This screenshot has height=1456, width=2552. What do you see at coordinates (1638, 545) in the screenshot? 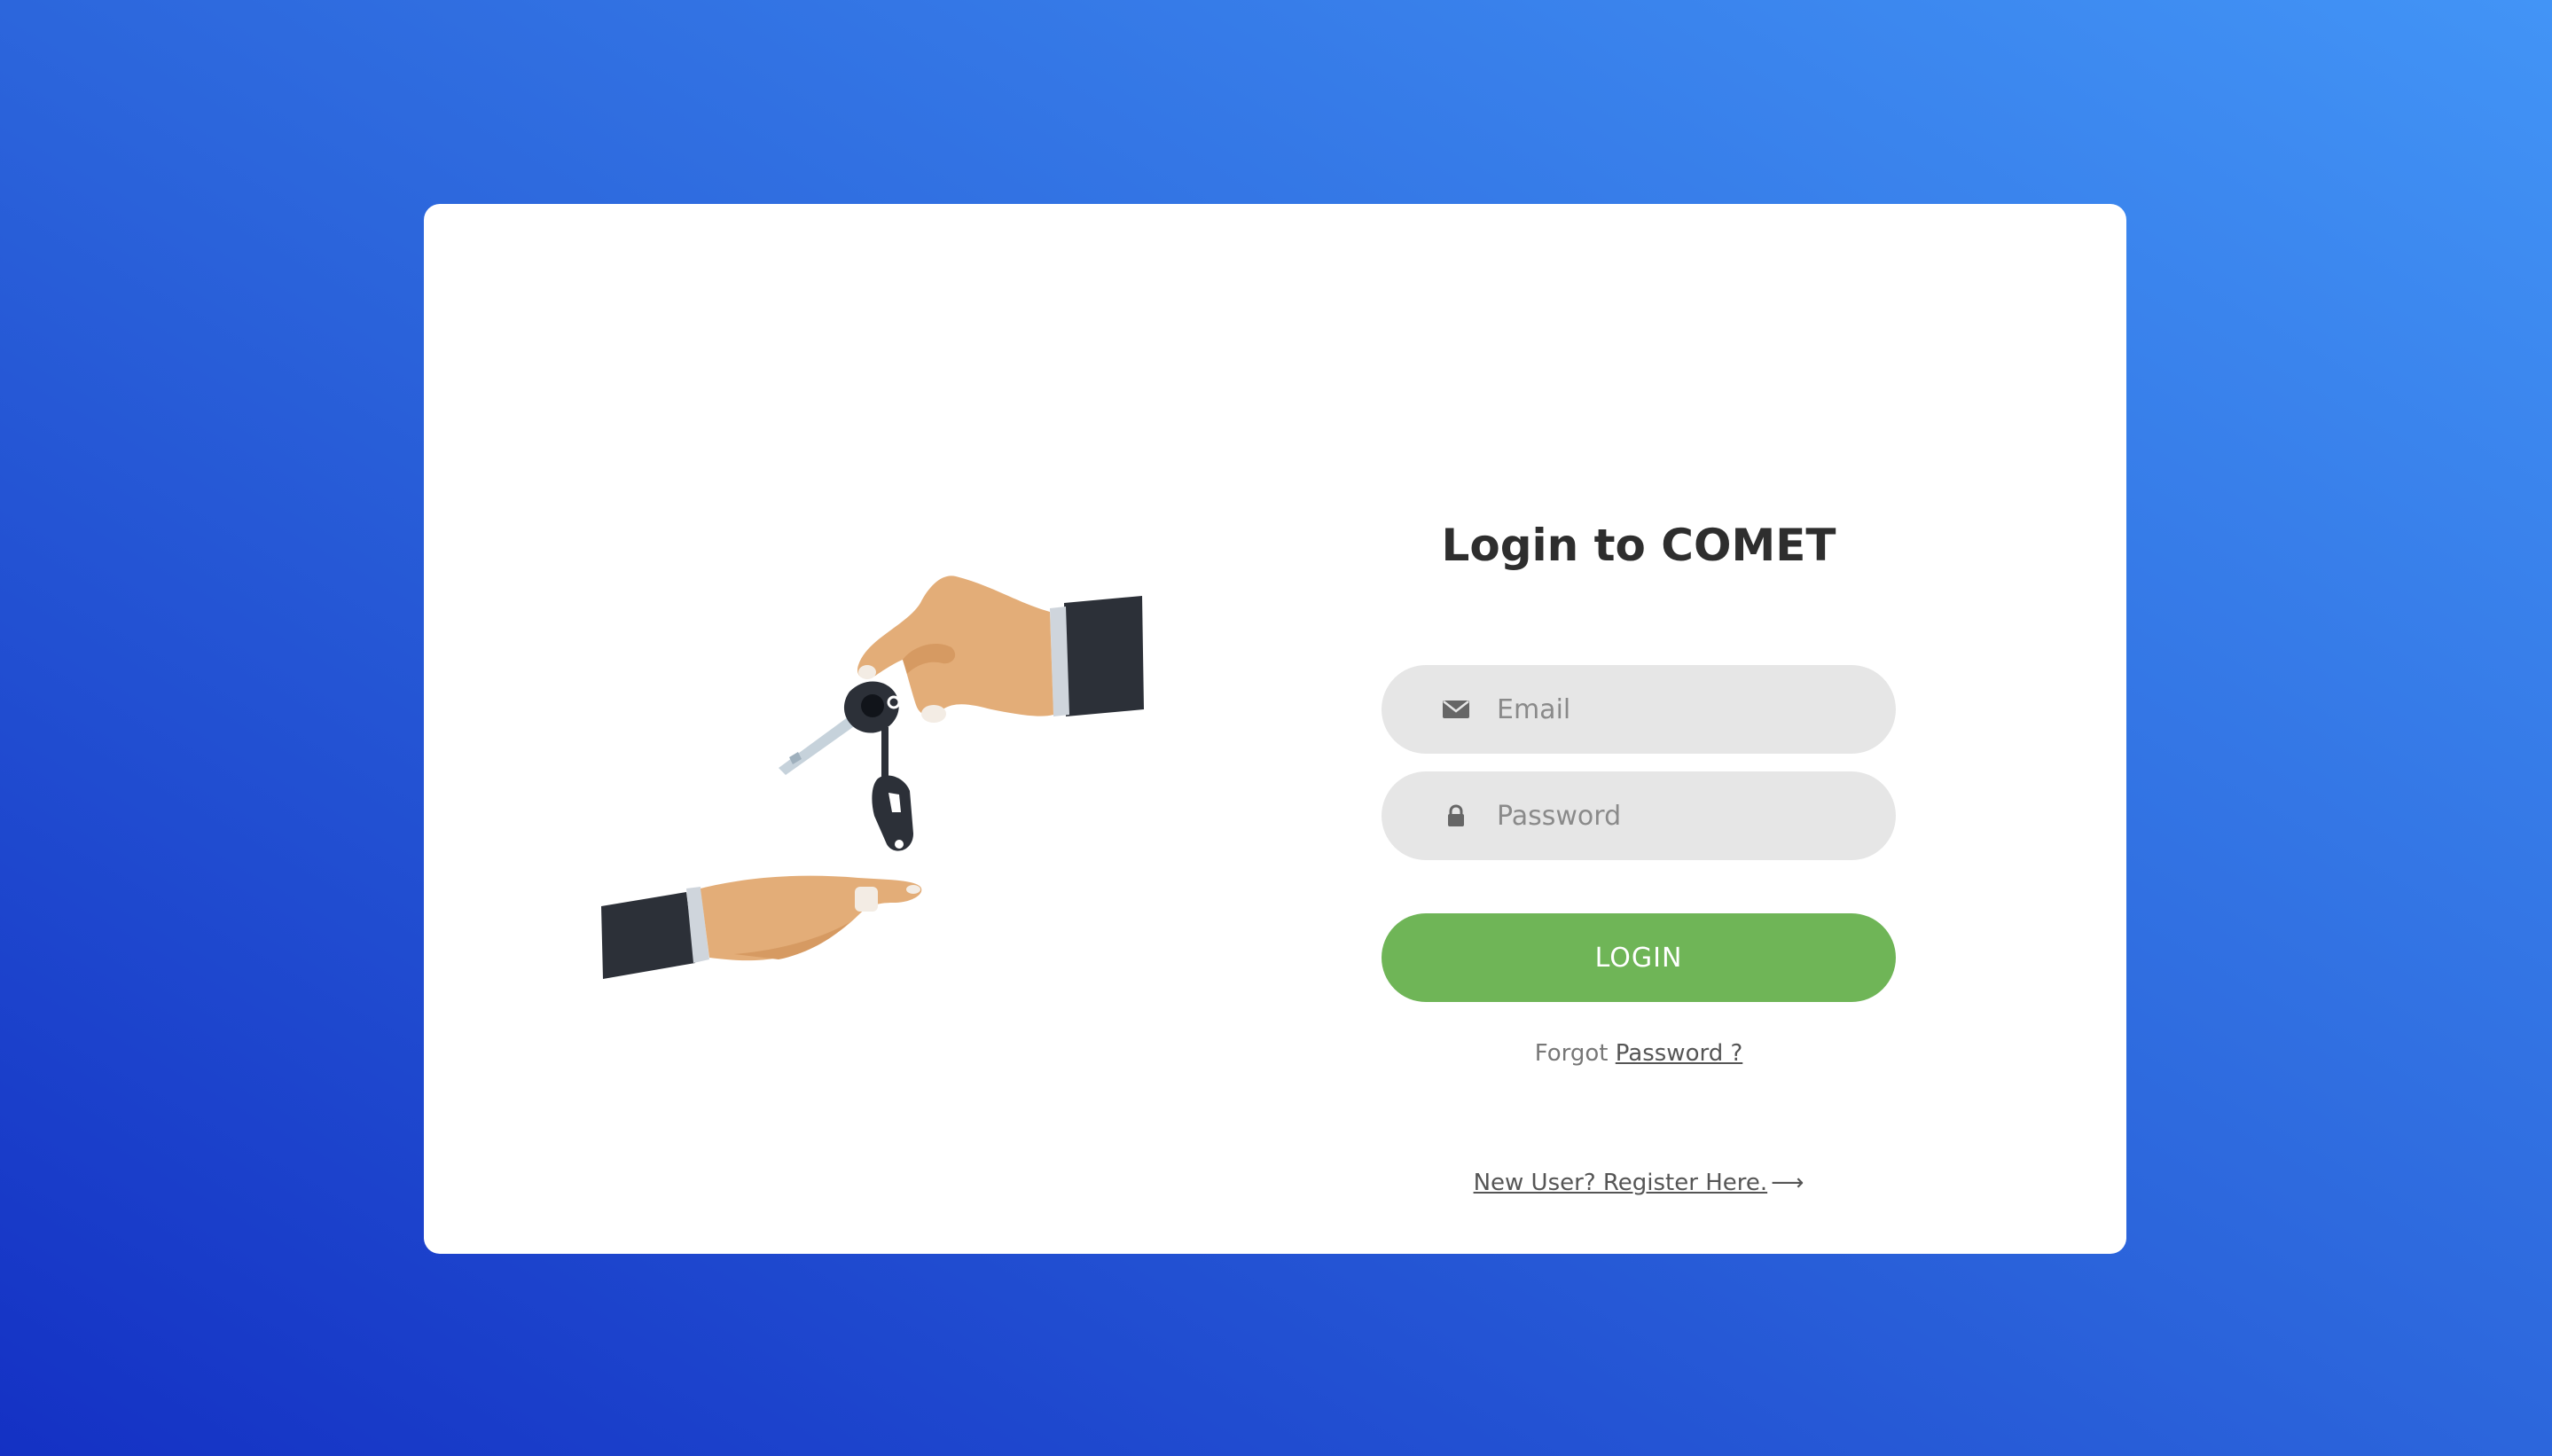
I see `page-title: Login to COMET` at bounding box center [1638, 545].